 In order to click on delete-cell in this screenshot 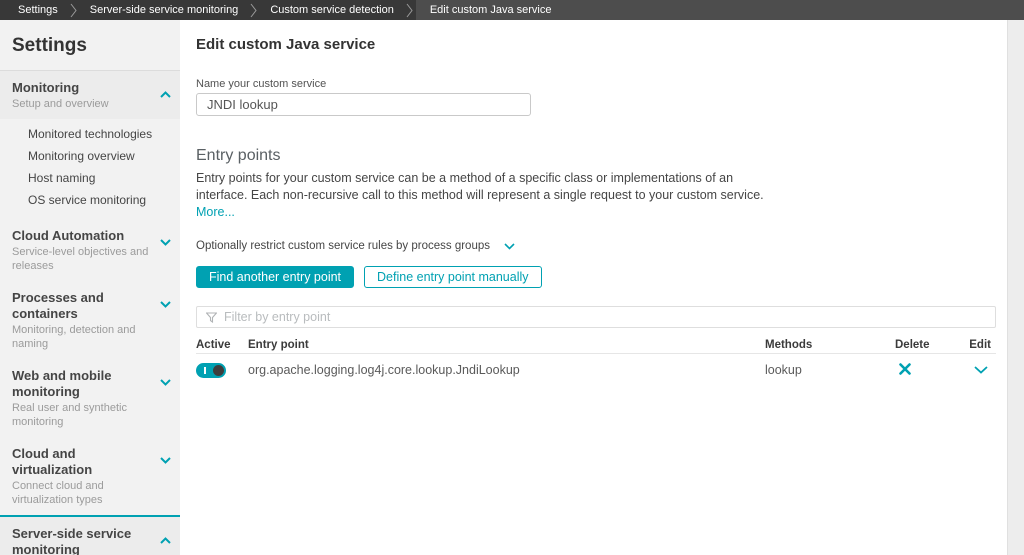, I will do `click(923, 370)`.